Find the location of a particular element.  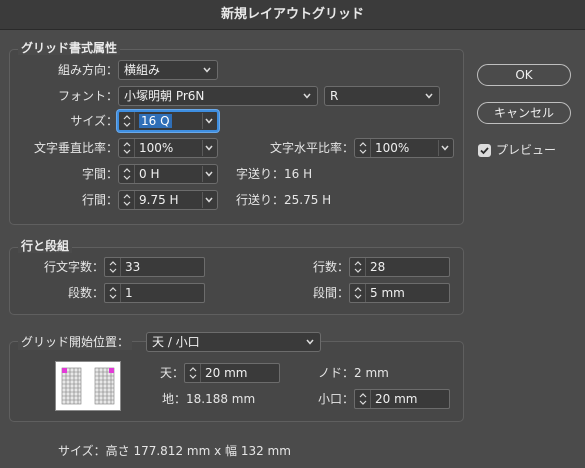

char-aki-label: 字間： is located at coordinates (99, 174).